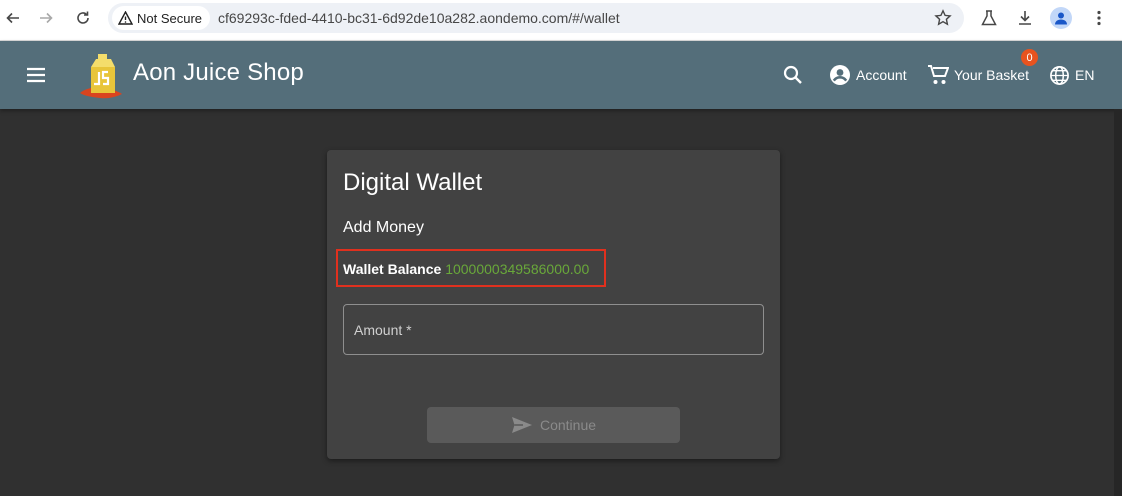 The width and height of the screenshot is (1122, 496). Describe the element at coordinates (1085, 75) in the screenshot. I see `language-label: EN` at that location.